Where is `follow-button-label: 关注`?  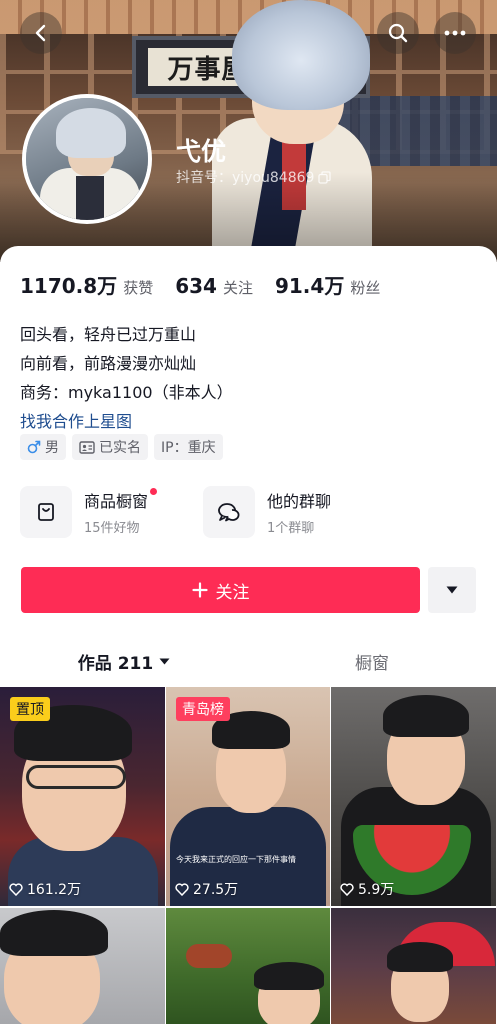 follow-button-label: 关注 is located at coordinates (232, 592).